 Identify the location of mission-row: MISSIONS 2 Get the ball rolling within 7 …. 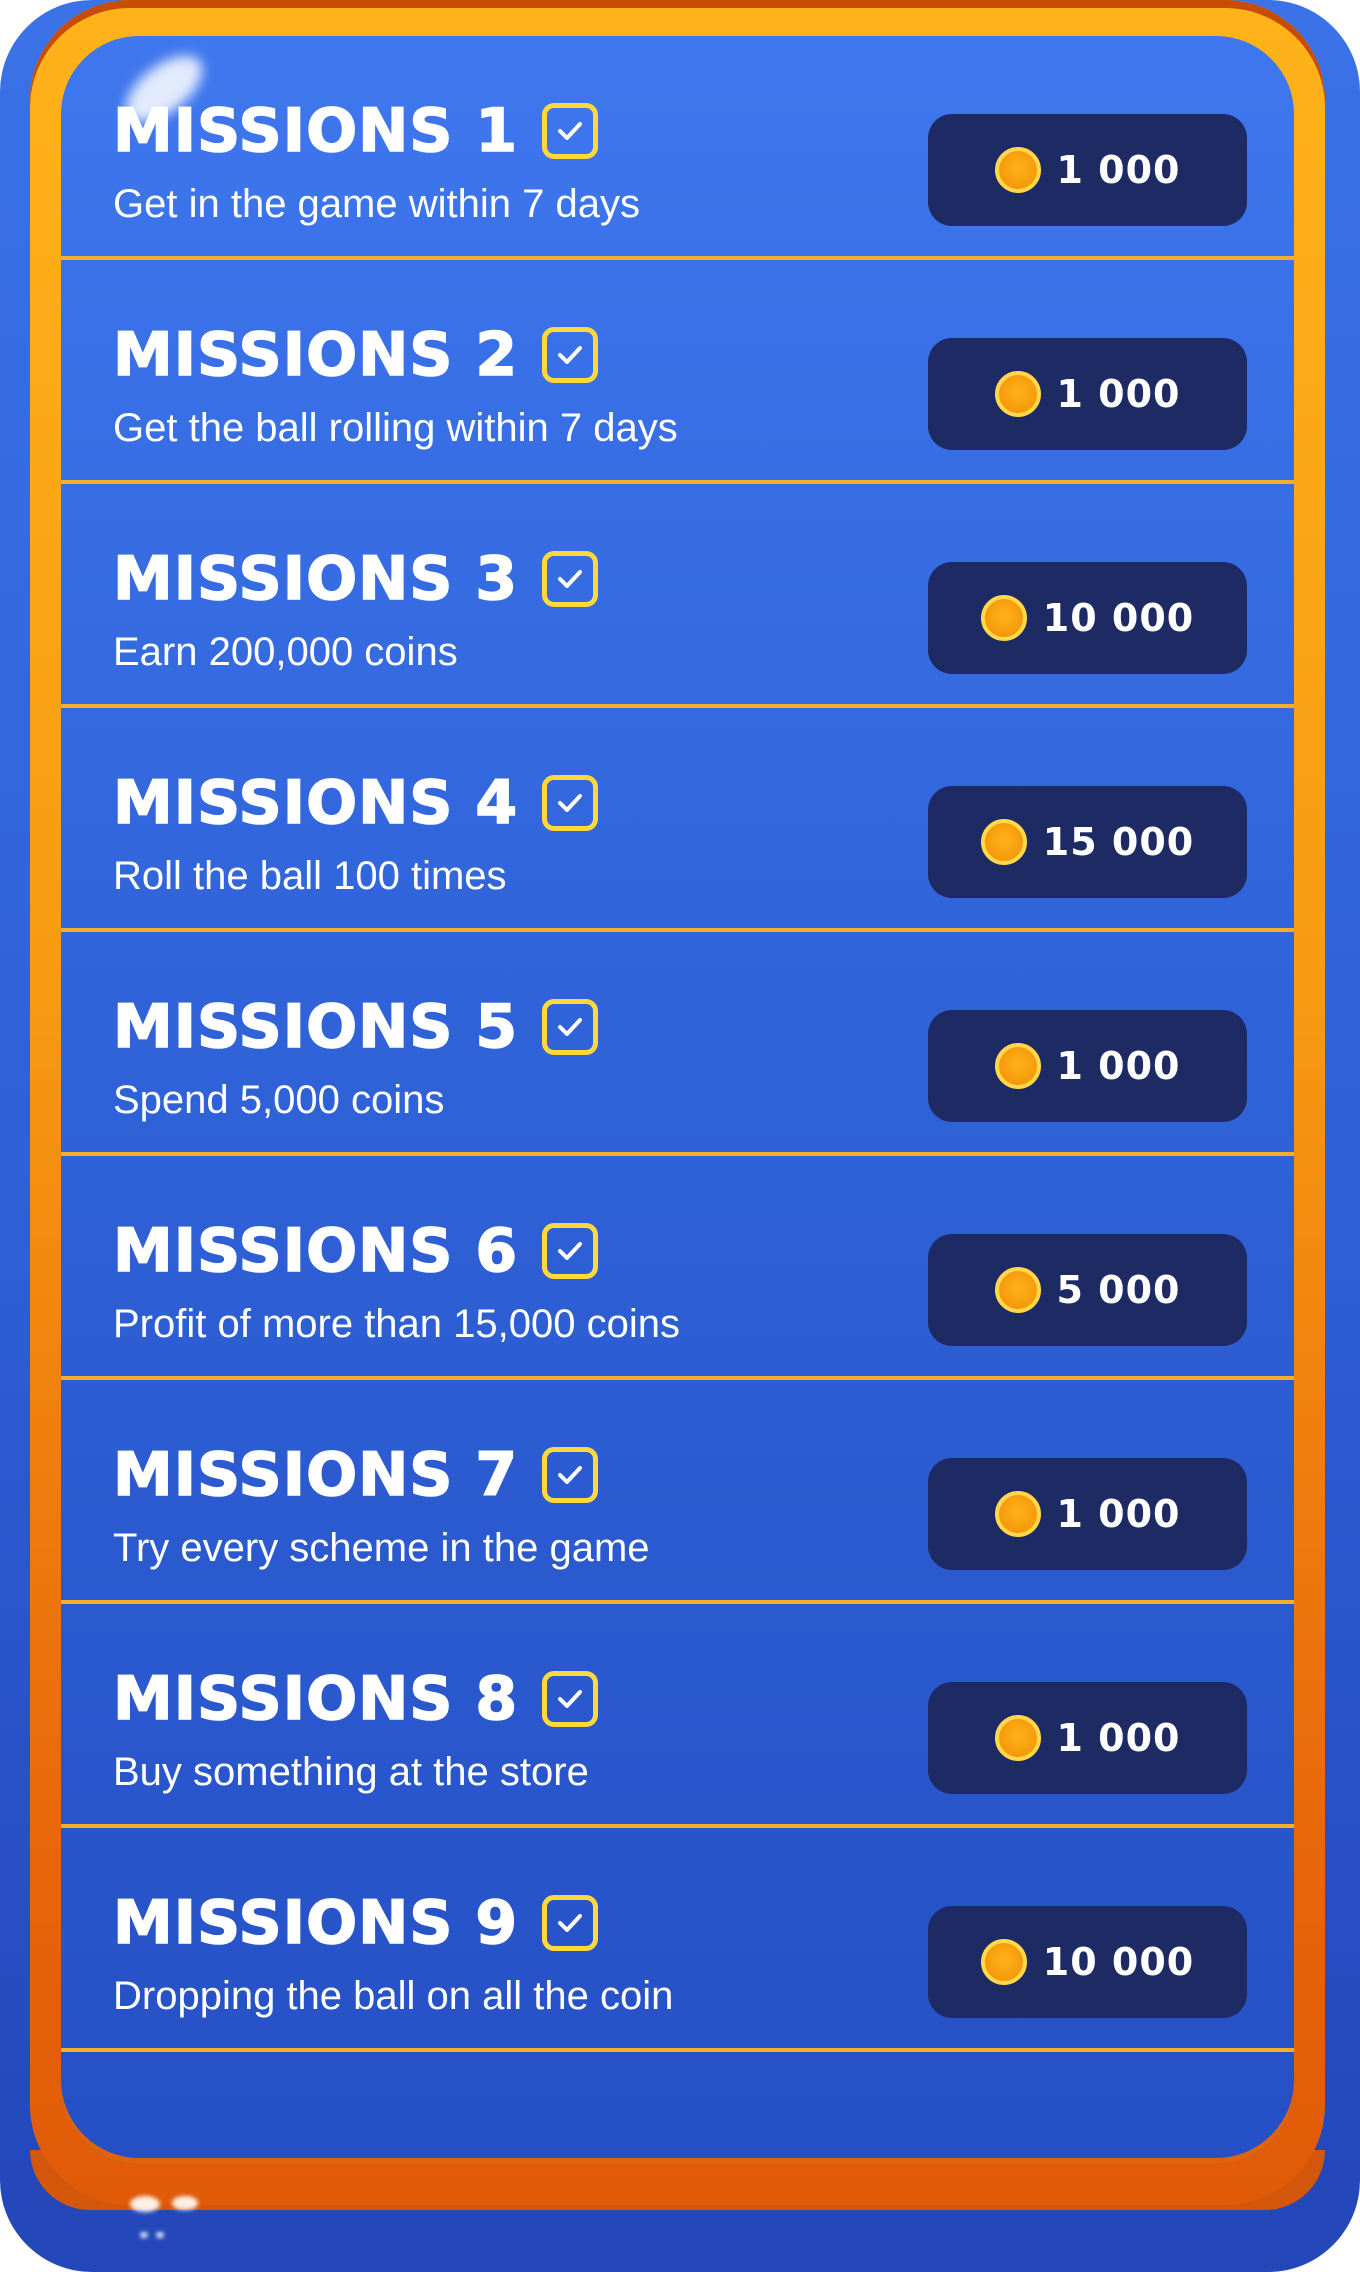
(677, 372).